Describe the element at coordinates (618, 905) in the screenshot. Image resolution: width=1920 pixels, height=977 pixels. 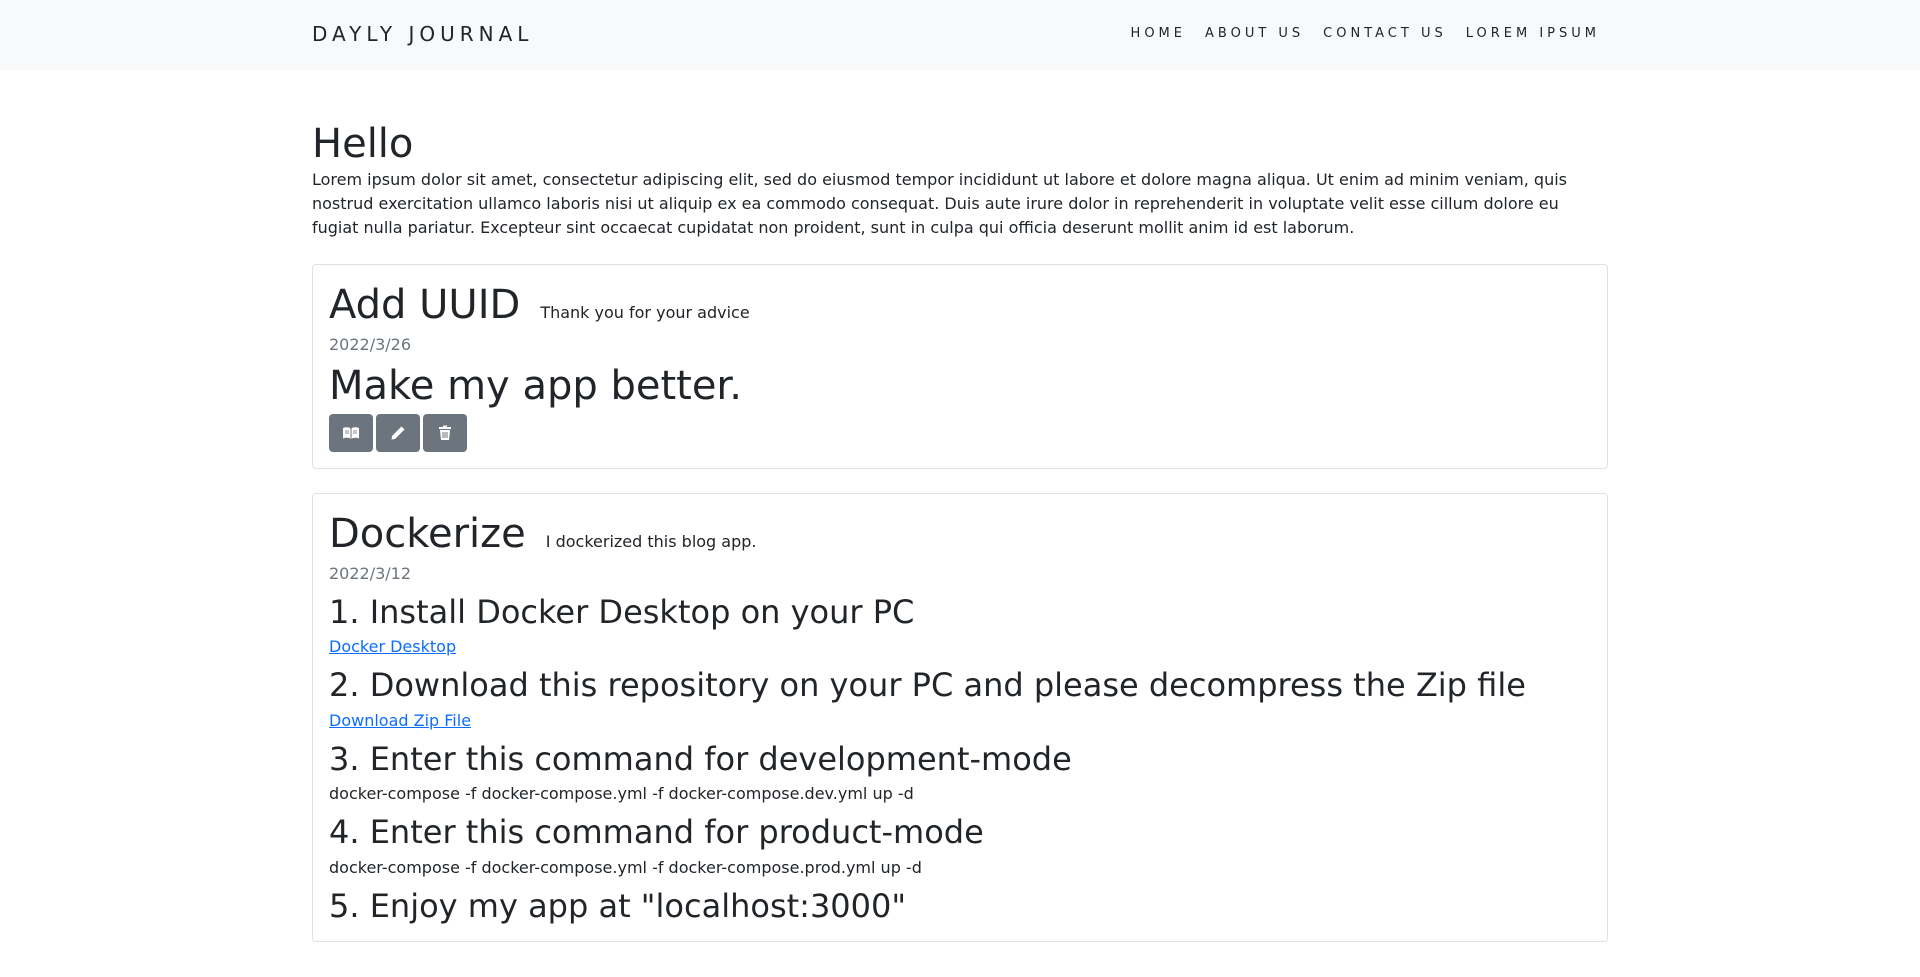
I see `step-title: 5. Enjoy my app at "localhost:3000"` at that location.